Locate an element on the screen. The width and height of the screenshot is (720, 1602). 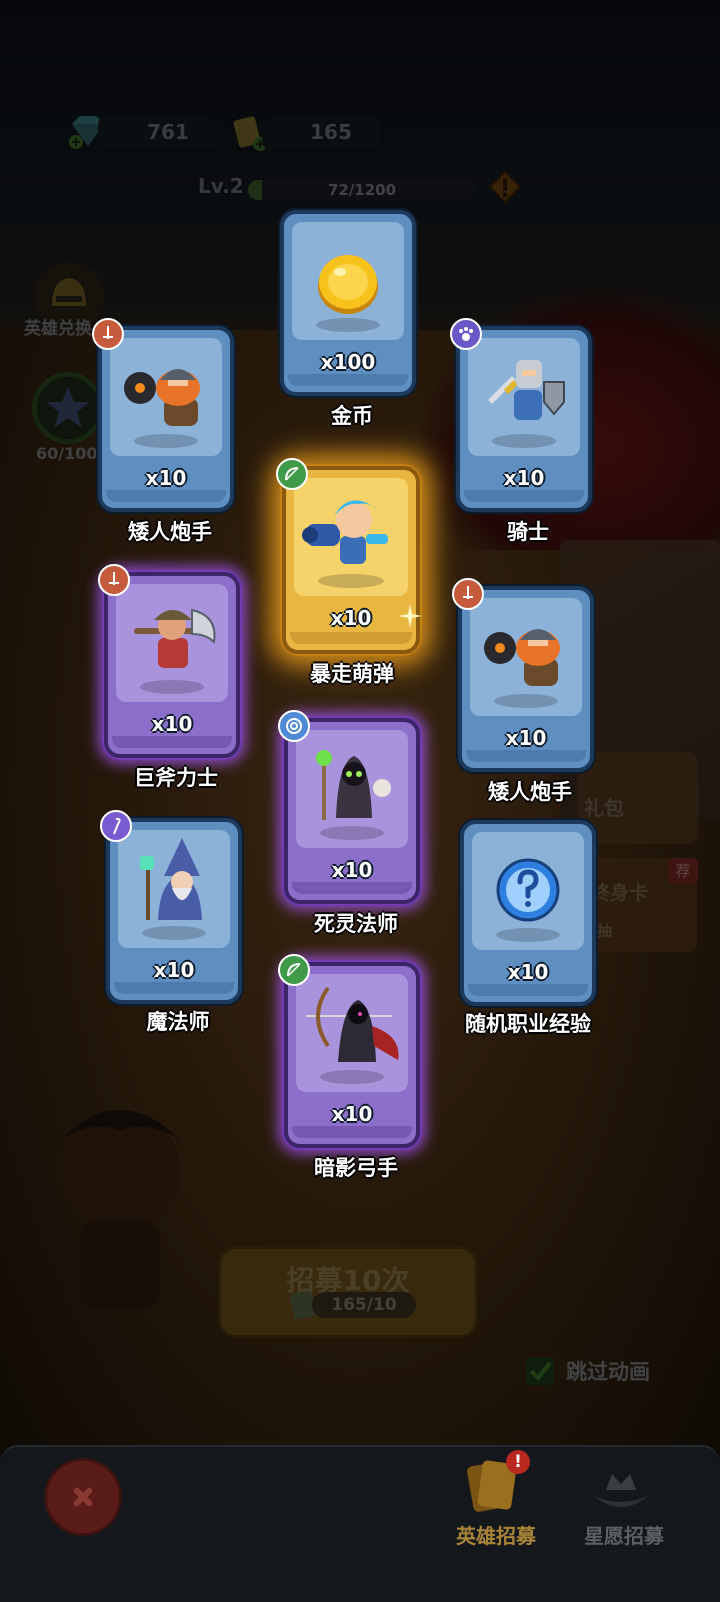
mage-class-badge is located at coordinates (294, 726).